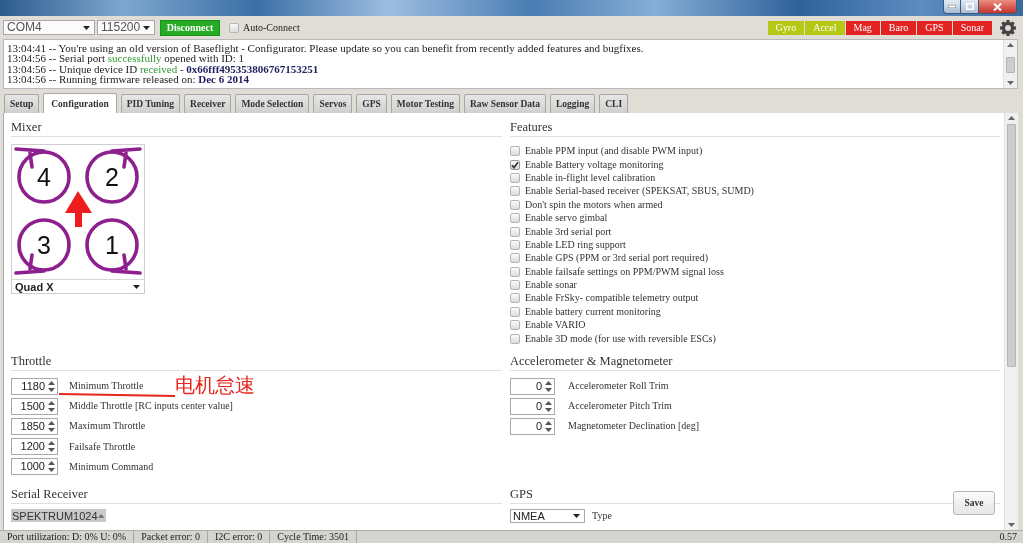 This screenshot has width=1023, height=543. Describe the element at coordinates (58, 515) in the screenshot. I see `receiver-list: SPEKTRUM1024` at that location.